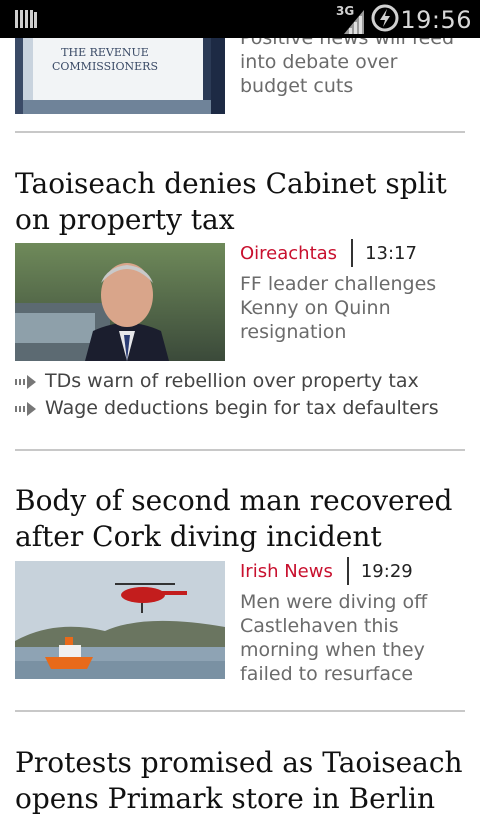 This screenshot has width=480, height=817. I want to click on related-link-label: Wage deductions begin for tax defaulters, so click(242, 408).